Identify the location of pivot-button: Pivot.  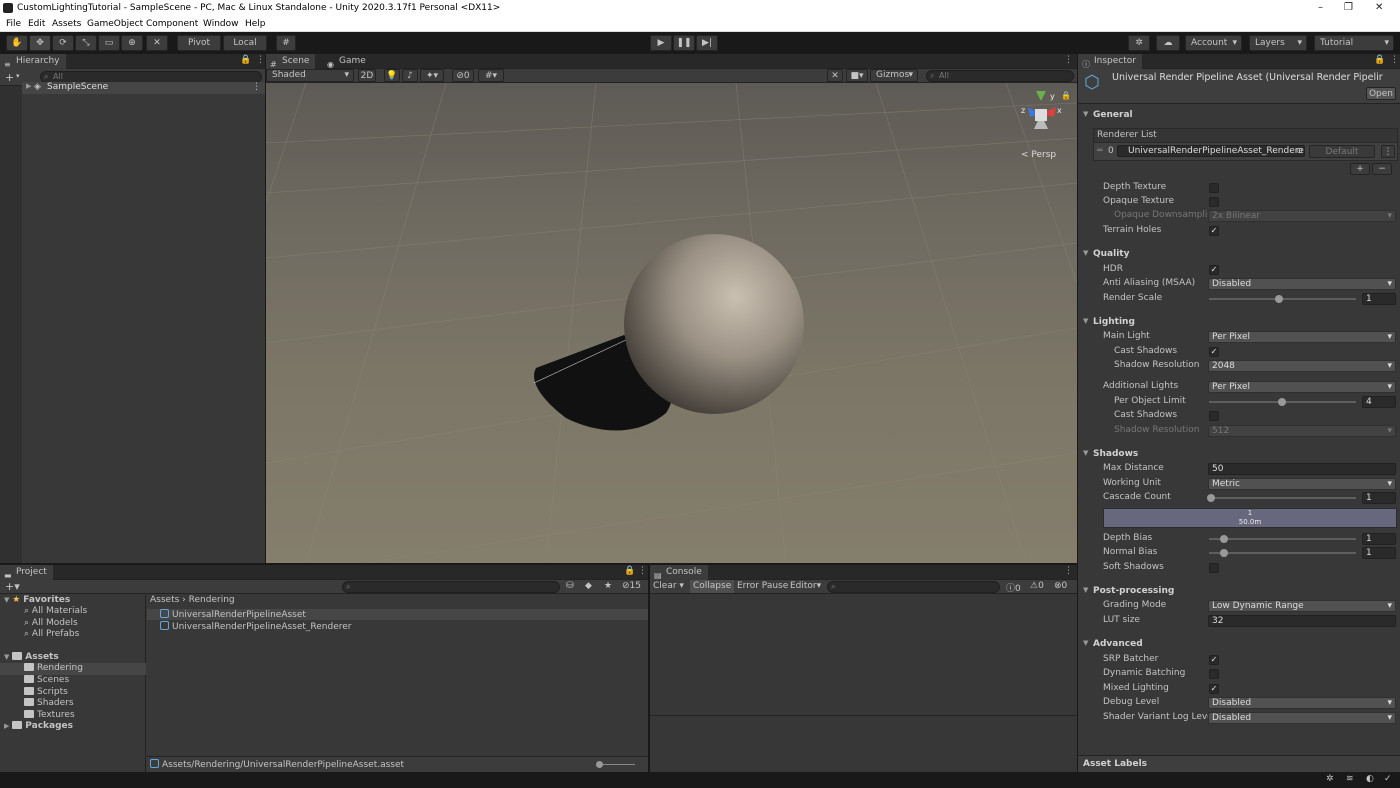
(199, 43).